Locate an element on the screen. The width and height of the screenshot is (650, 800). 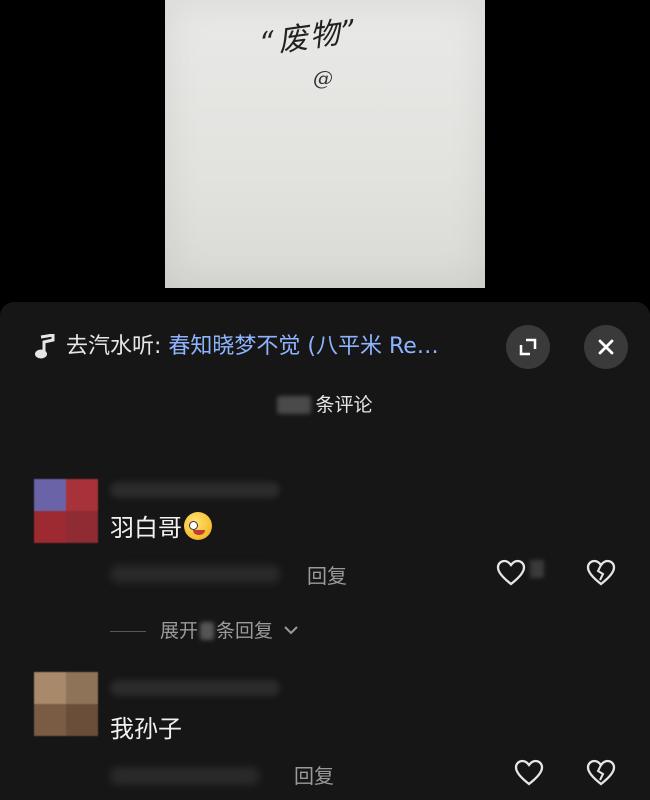
expand-suffix: 条回复 is located at coordinates (245, 631).